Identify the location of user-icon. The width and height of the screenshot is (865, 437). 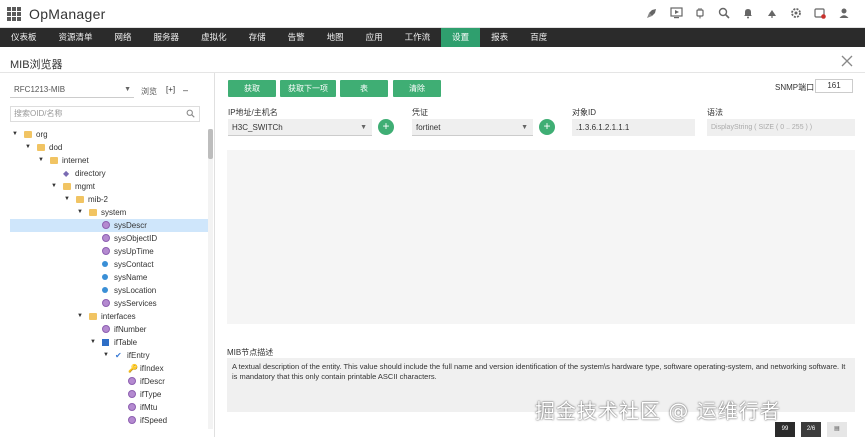
(844, 13).